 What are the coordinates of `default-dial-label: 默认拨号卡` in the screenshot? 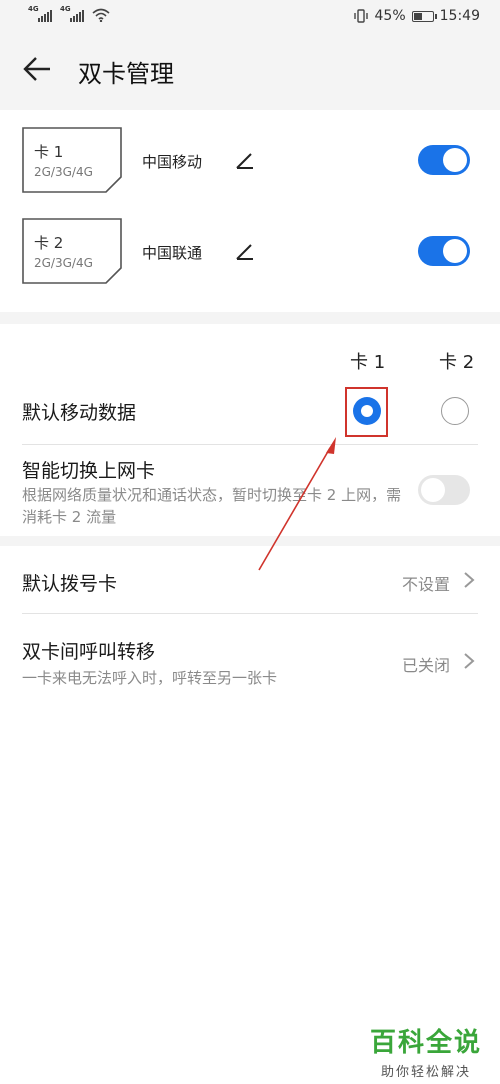 It's located at (70, 584).